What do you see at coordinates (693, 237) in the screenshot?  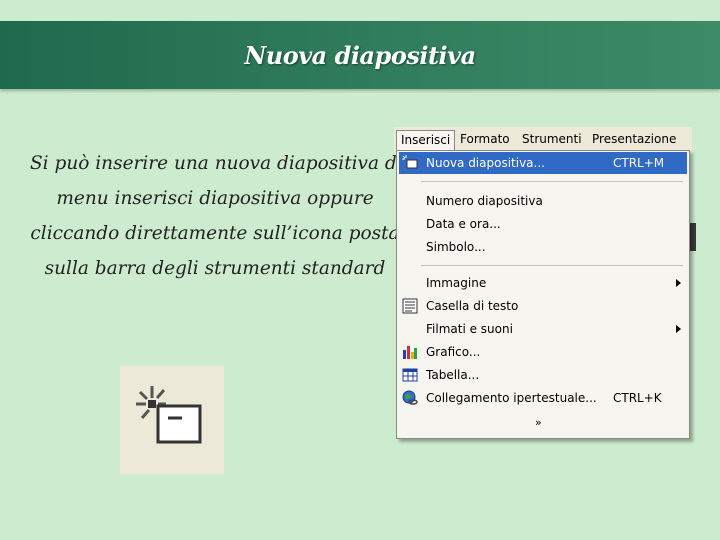 I see `window-edge` at bounding box center [693, 237].